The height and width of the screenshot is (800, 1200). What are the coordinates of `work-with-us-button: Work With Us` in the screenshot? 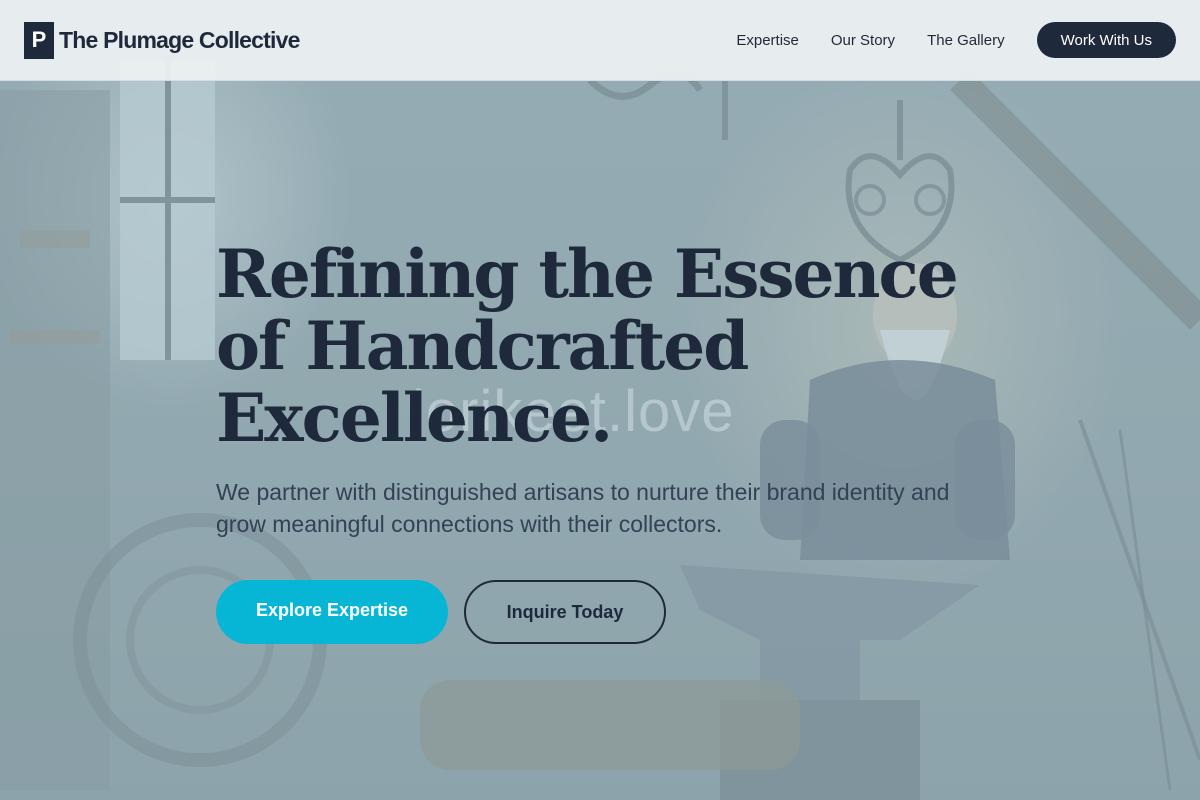 It's located at (1106, 40).